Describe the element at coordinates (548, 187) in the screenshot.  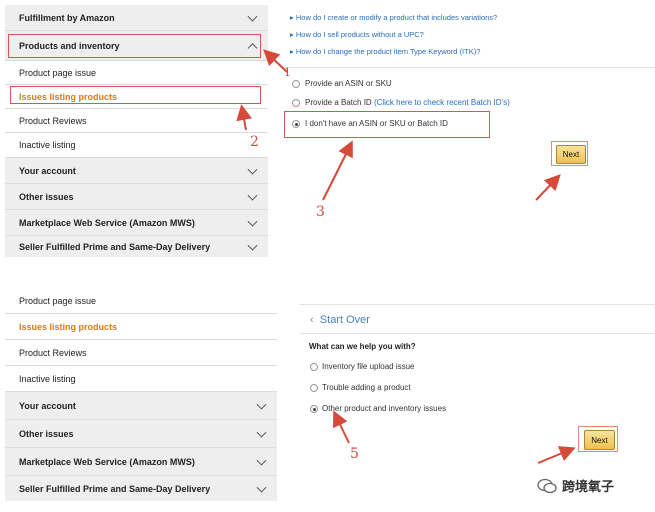
I see `arrow-next-top` at that location.